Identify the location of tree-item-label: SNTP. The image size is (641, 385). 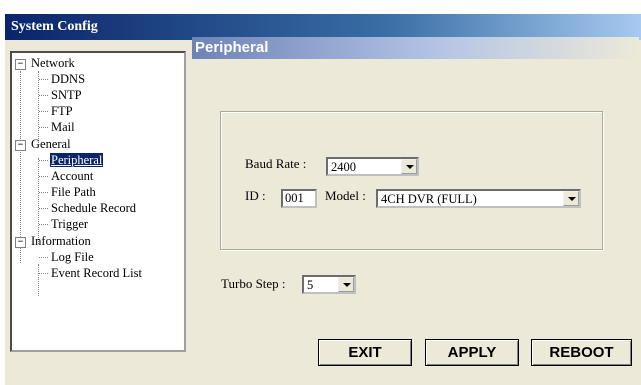
(66, 95).